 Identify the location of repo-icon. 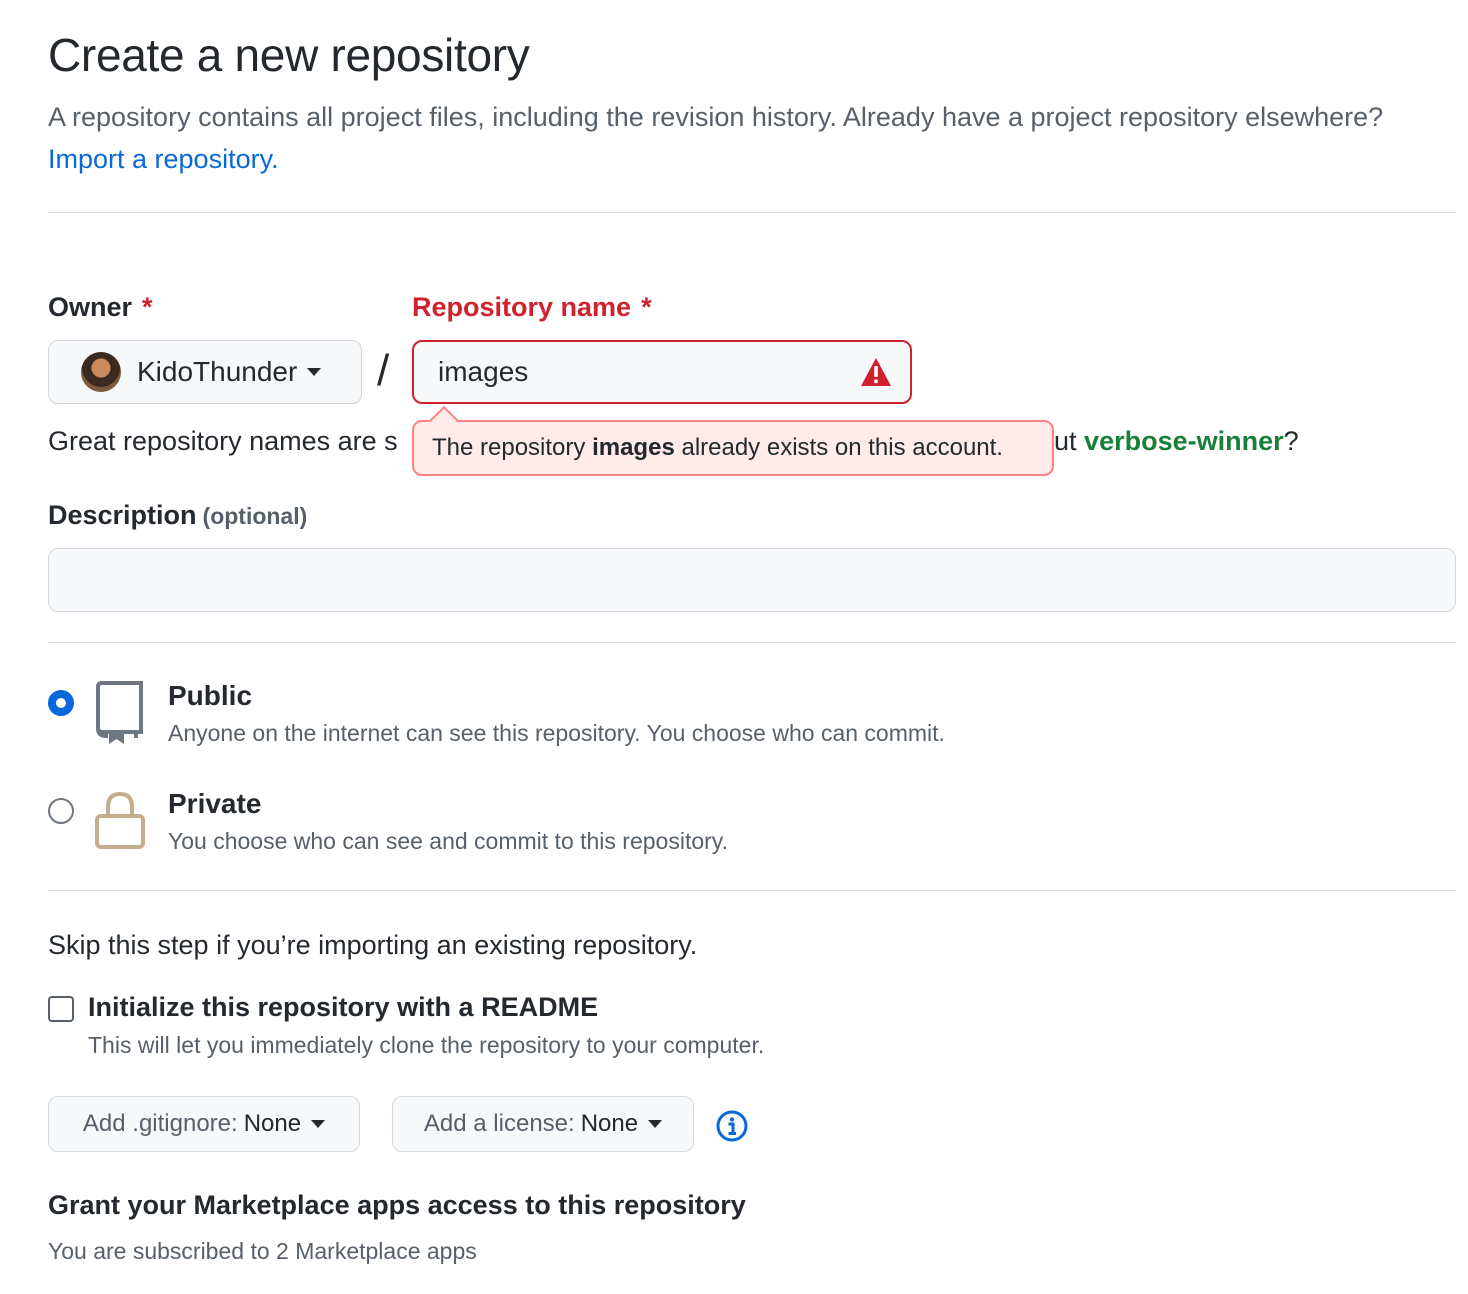
(120, 715).